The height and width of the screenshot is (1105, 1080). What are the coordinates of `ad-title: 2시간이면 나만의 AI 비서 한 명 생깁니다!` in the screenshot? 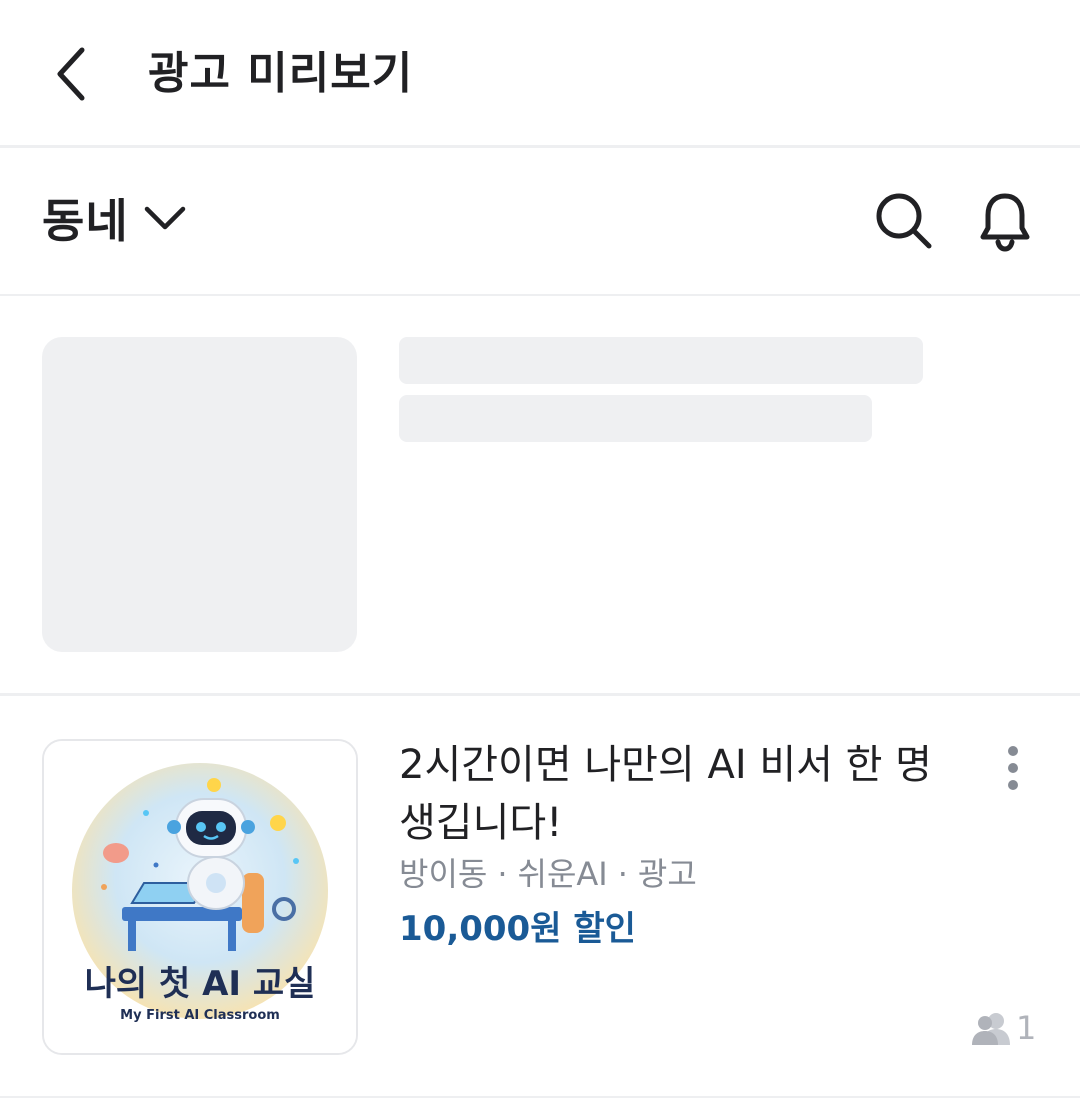 It's located at (665, 794).